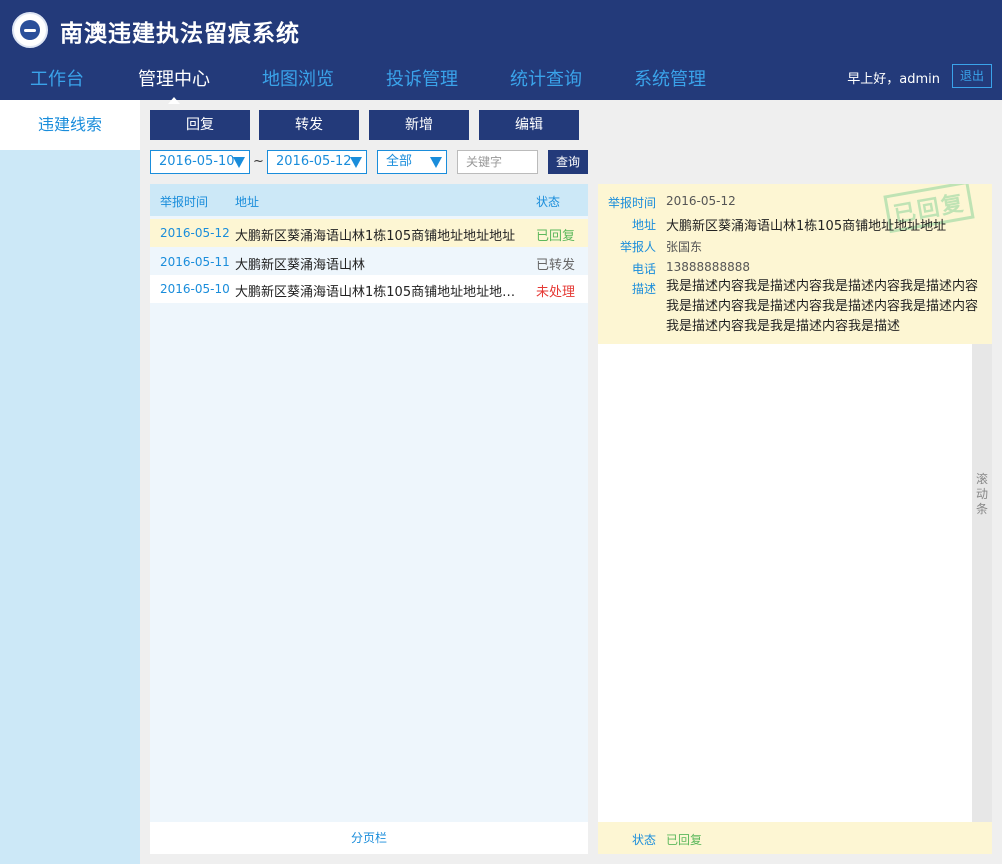 The width and height of the screenshot is (1002, 864). I want to click on row-report-time: 2016-05-10, so click(195, 289).